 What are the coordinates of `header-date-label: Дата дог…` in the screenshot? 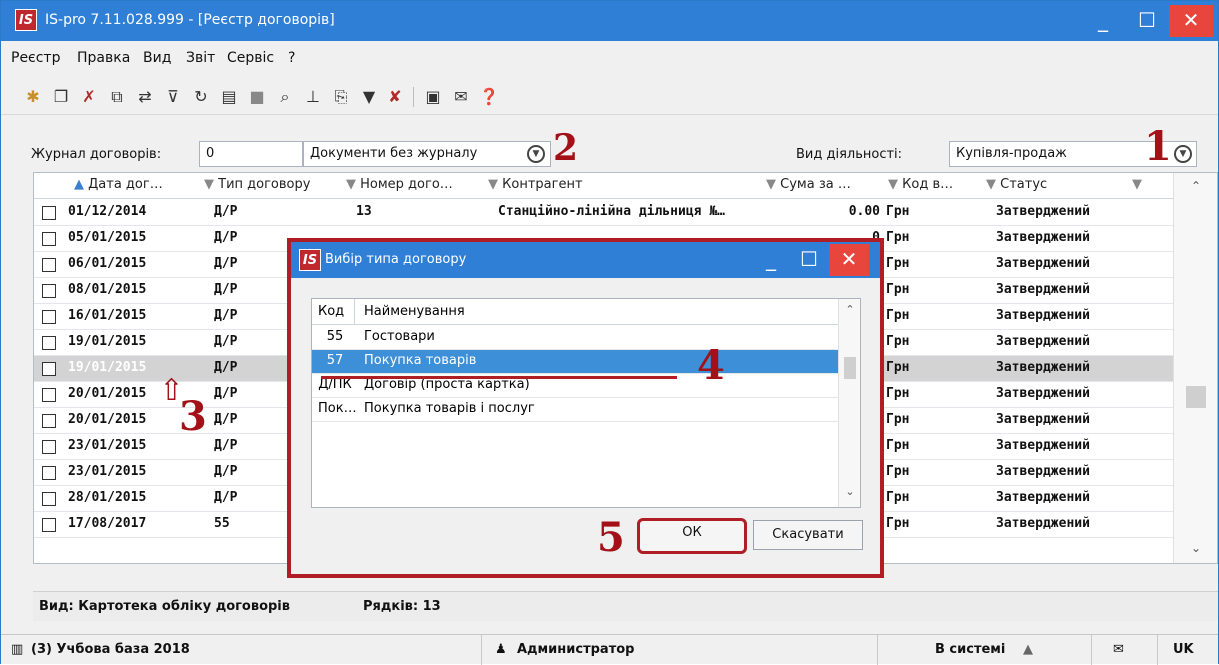 It's located at (125, 184).